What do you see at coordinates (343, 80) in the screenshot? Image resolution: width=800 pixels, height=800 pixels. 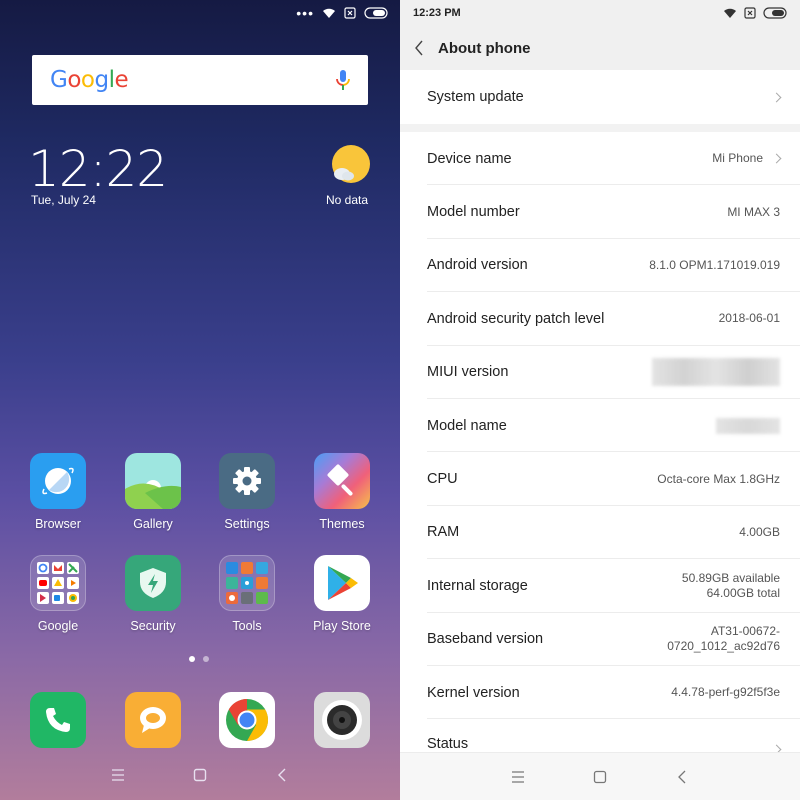 I see `mic-icon` at bounding box center [343, 80].